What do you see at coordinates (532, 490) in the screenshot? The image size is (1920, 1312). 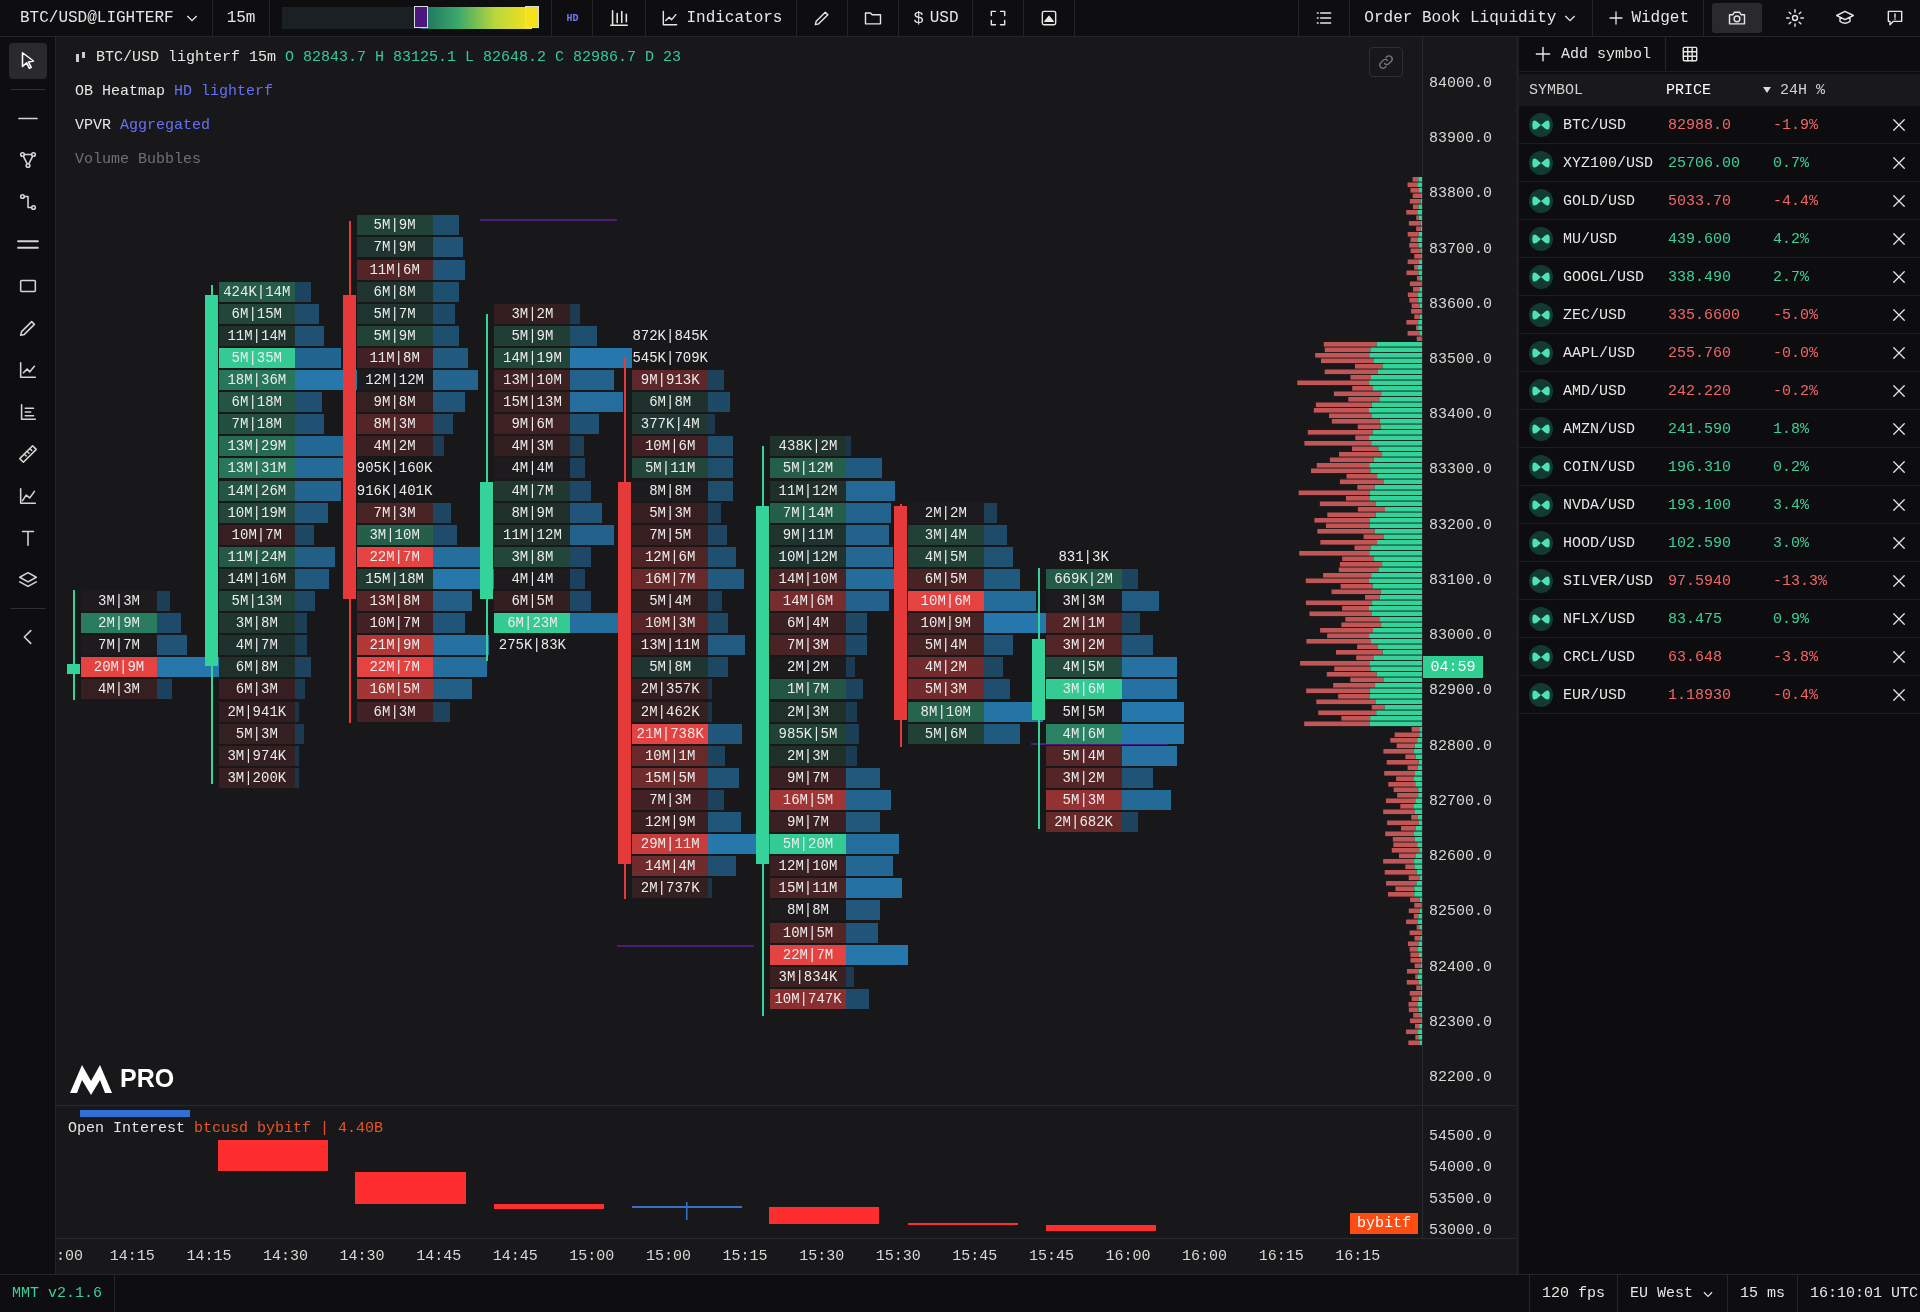 I see `footprint-cell: 4M|7M` at bounding box center [532, 490].